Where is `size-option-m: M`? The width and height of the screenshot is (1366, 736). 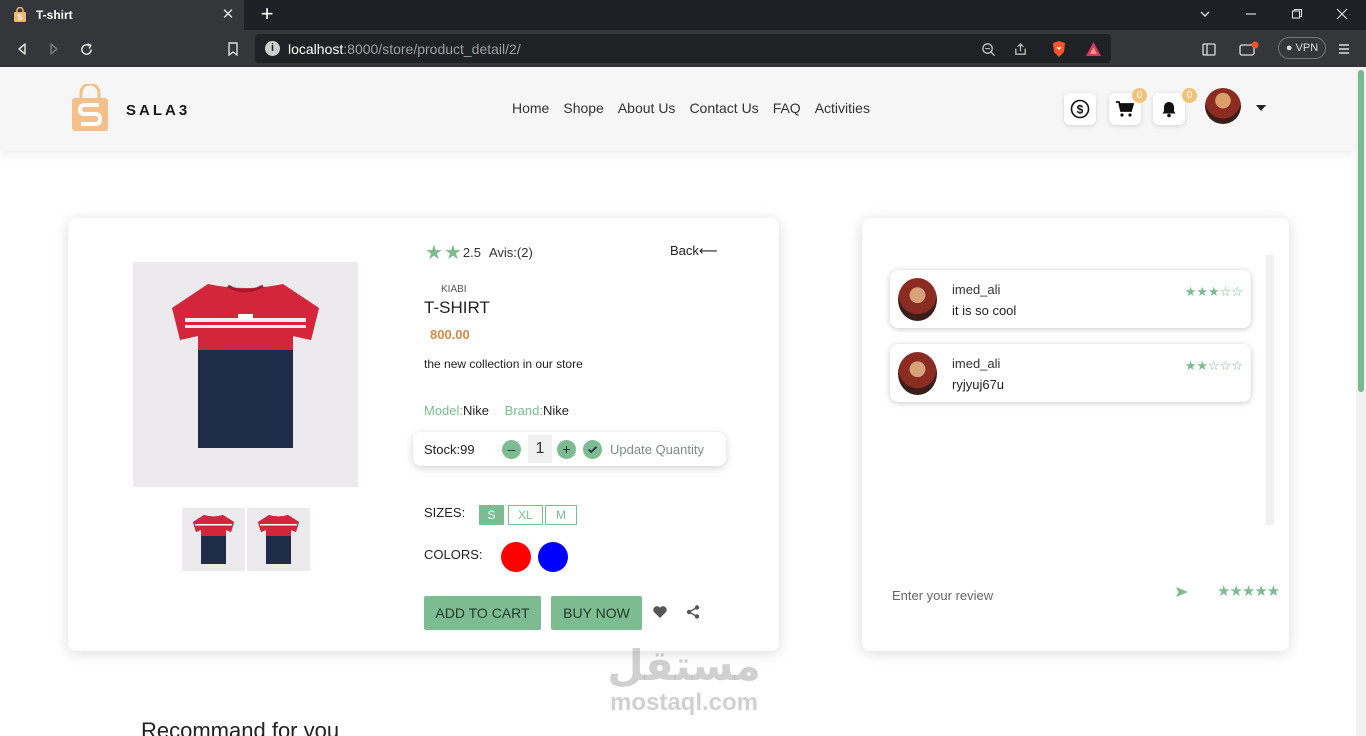
size-option-m: M is located at coordinates (561, 515).